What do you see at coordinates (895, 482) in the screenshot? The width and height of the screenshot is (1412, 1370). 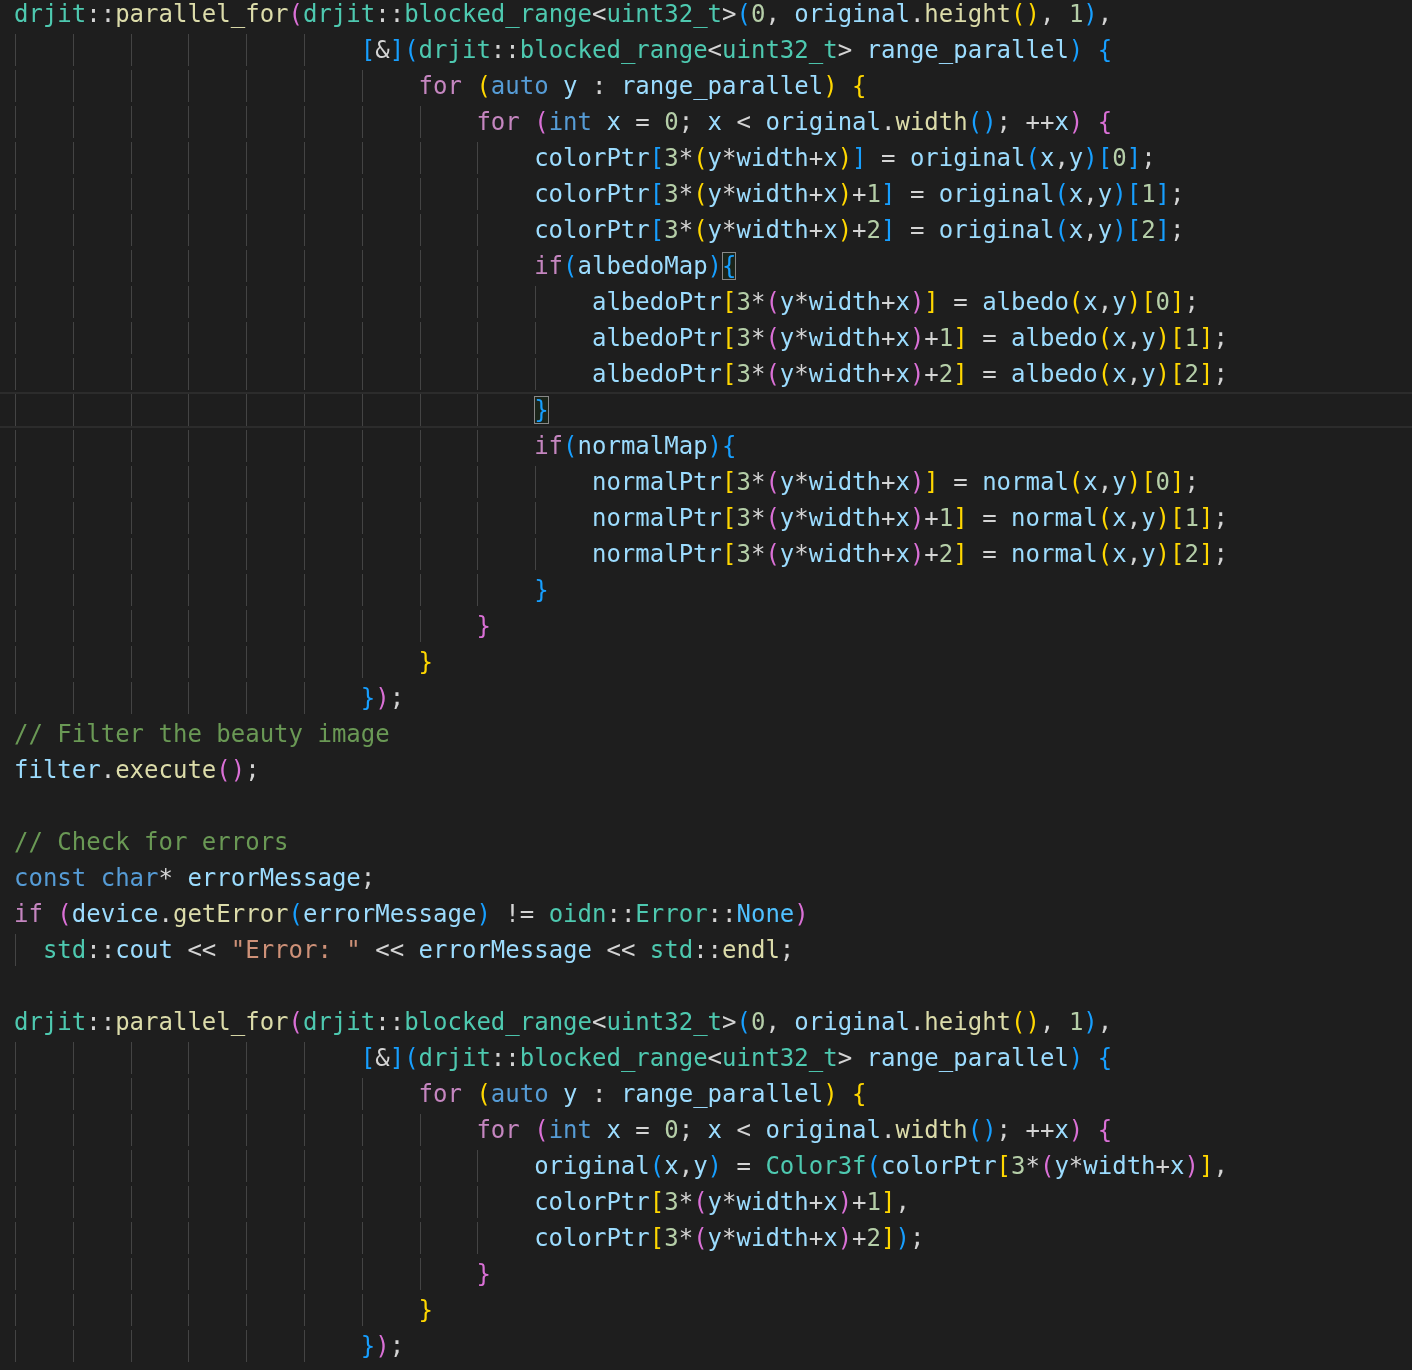 I see `code-line: normalPtr[3*(y*width+x)] = normal(x,y)[0];` at bounding box center [895, 482].